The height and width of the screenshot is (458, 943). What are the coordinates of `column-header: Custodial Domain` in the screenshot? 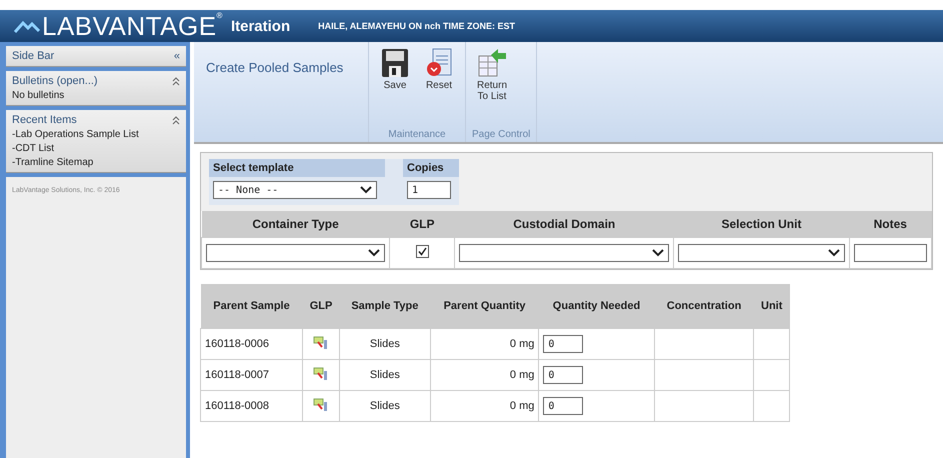 It's located at (564, 224).